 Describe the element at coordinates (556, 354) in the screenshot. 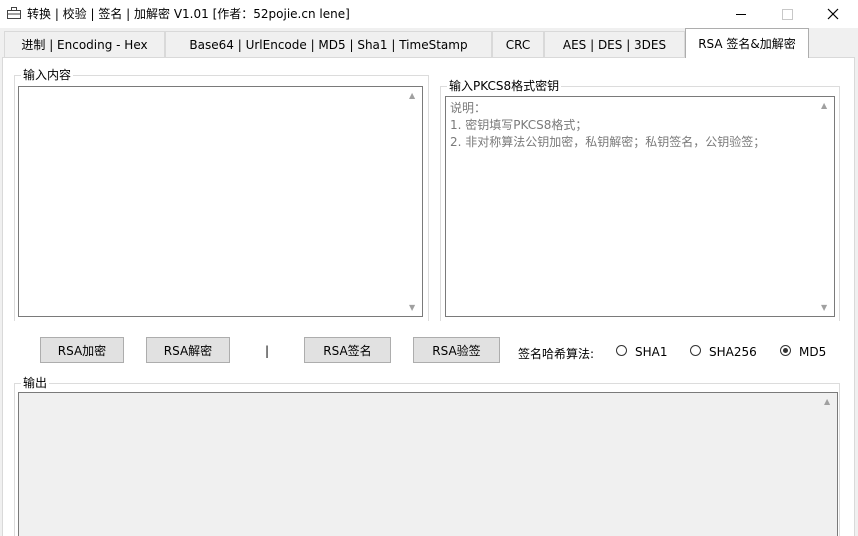

I see `hash-algorithm-label: 签名哈希算法:` at that location.